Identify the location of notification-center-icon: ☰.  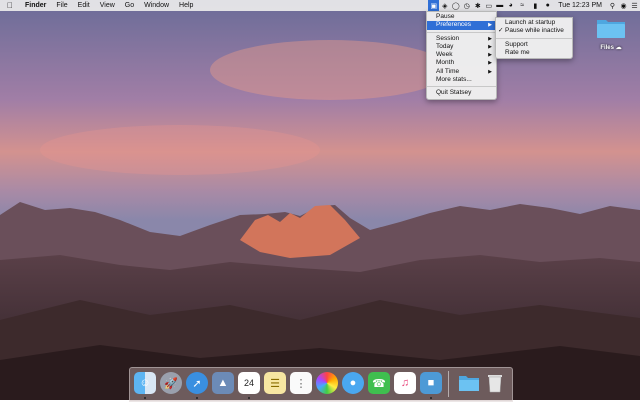
(634, 5).